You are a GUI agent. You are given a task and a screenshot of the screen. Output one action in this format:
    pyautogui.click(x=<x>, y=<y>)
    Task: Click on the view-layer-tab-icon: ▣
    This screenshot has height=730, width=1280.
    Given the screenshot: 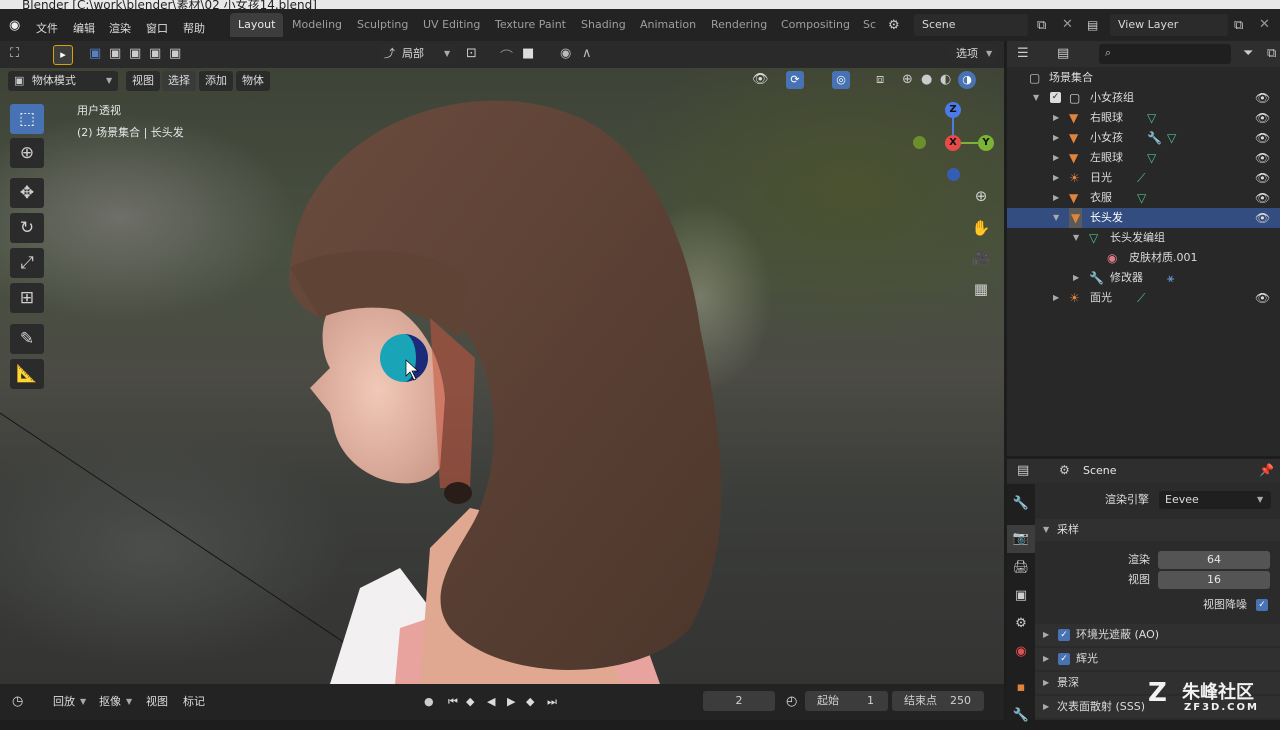 What is the action you would take?
    pyautogui.click(x=1021, y=596)
    